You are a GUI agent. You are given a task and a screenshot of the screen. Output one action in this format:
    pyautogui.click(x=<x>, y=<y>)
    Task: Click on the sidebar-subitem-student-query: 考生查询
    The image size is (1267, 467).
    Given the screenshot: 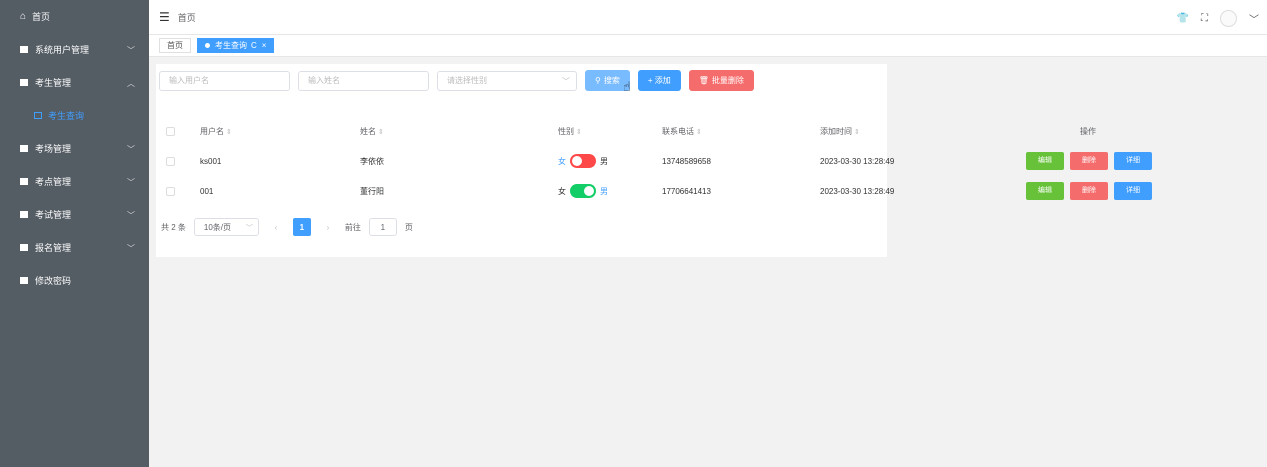 What is the action you would take?
    pyautogui.click(x=74, y=115)
    